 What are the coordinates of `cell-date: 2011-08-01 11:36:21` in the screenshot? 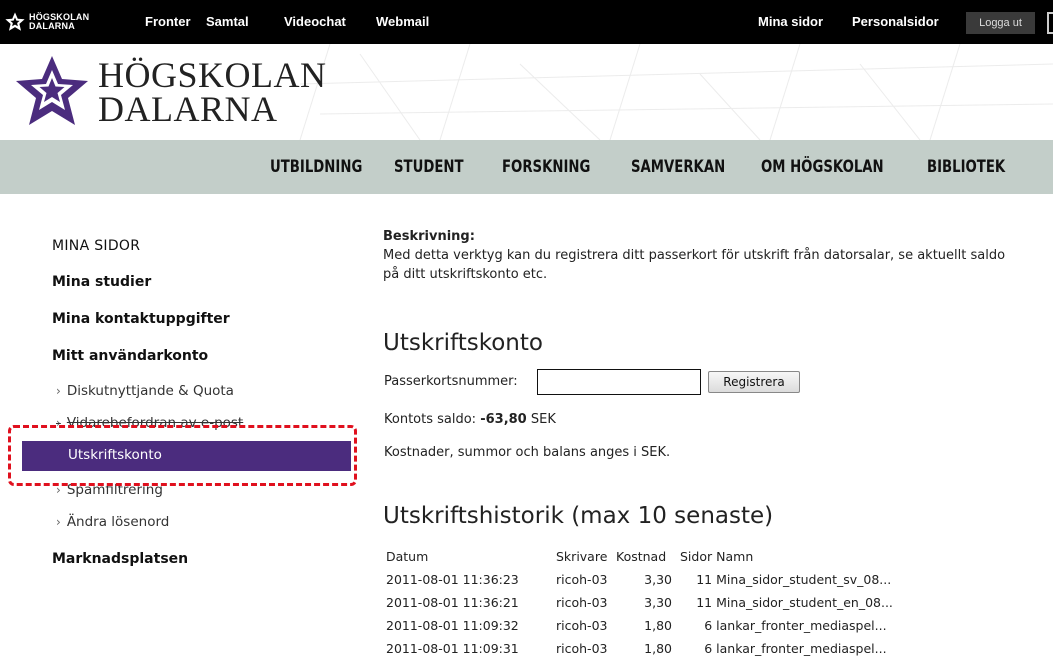 It's located at (452, 602).